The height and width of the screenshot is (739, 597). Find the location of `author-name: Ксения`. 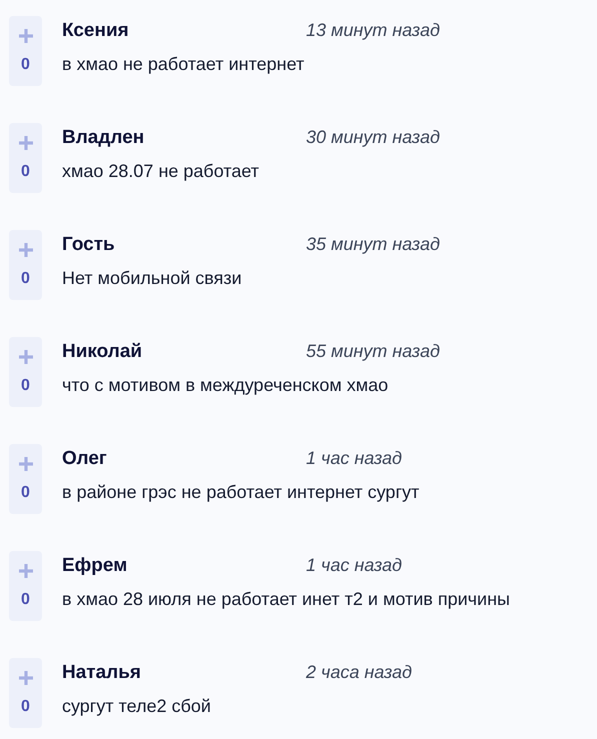

author-name: Ксения is located at coordinates (96, 31).